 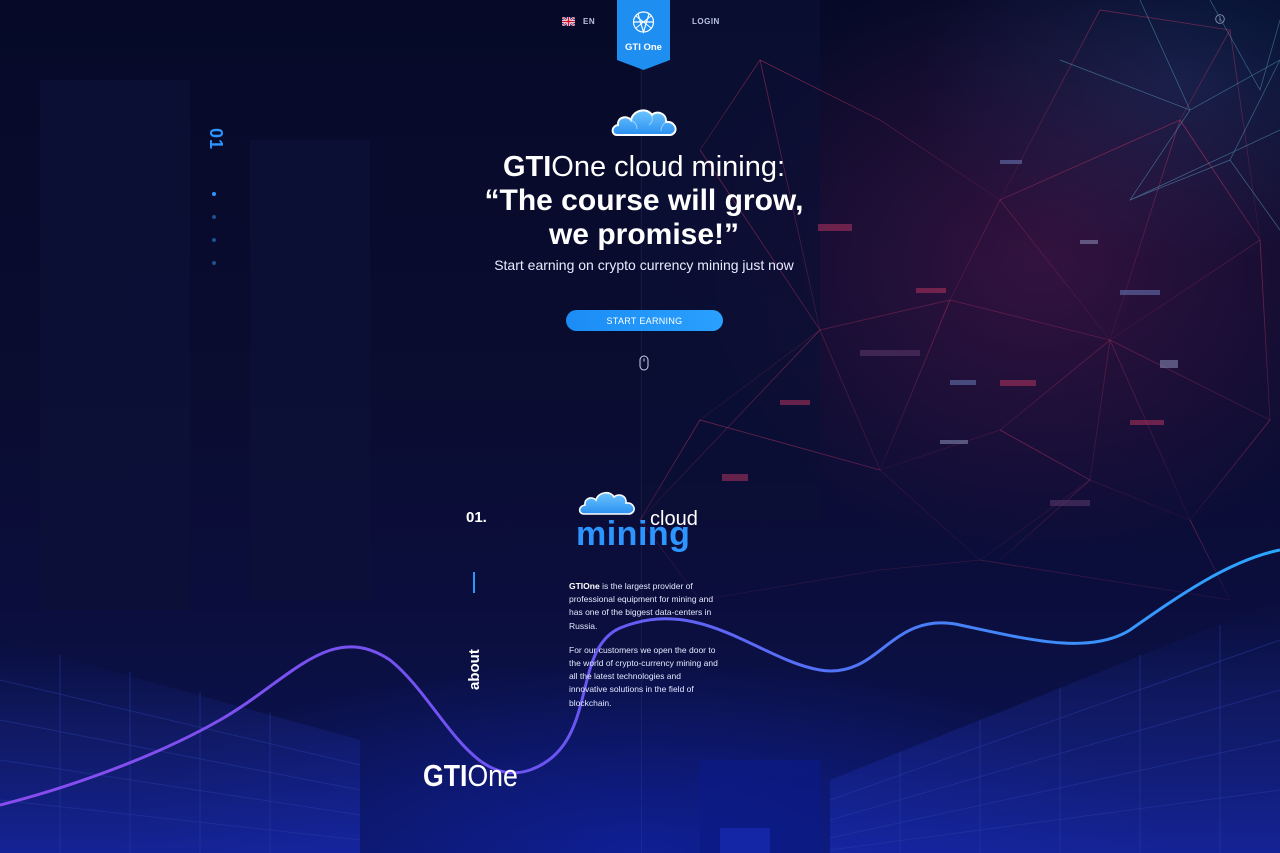 I want to click on site-logo: GTI One, so click(x=643, y=35).